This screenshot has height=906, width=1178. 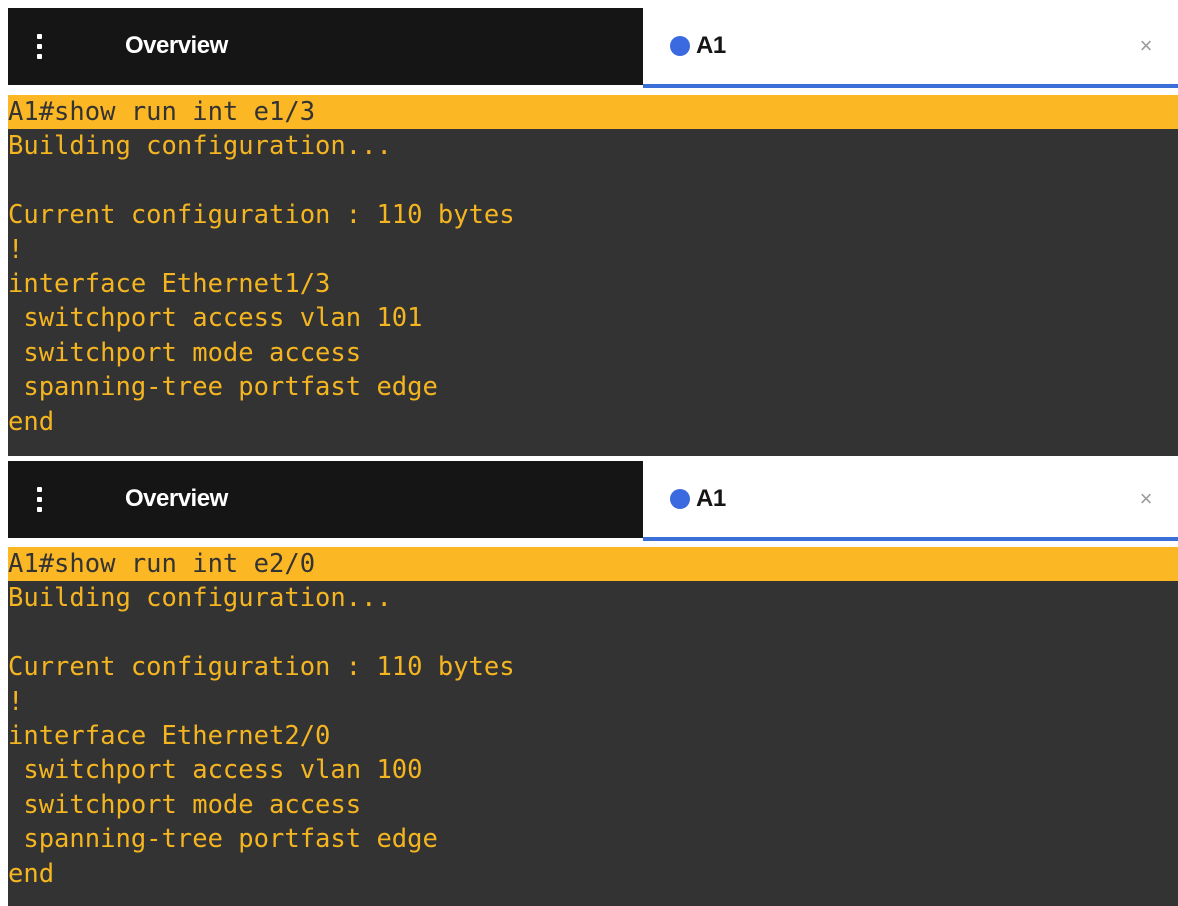 What do you see at coordinates (593, 112) in the screenshot?
I see `command-line: A1#show run int e1/3` at bounding box center [593, 112].